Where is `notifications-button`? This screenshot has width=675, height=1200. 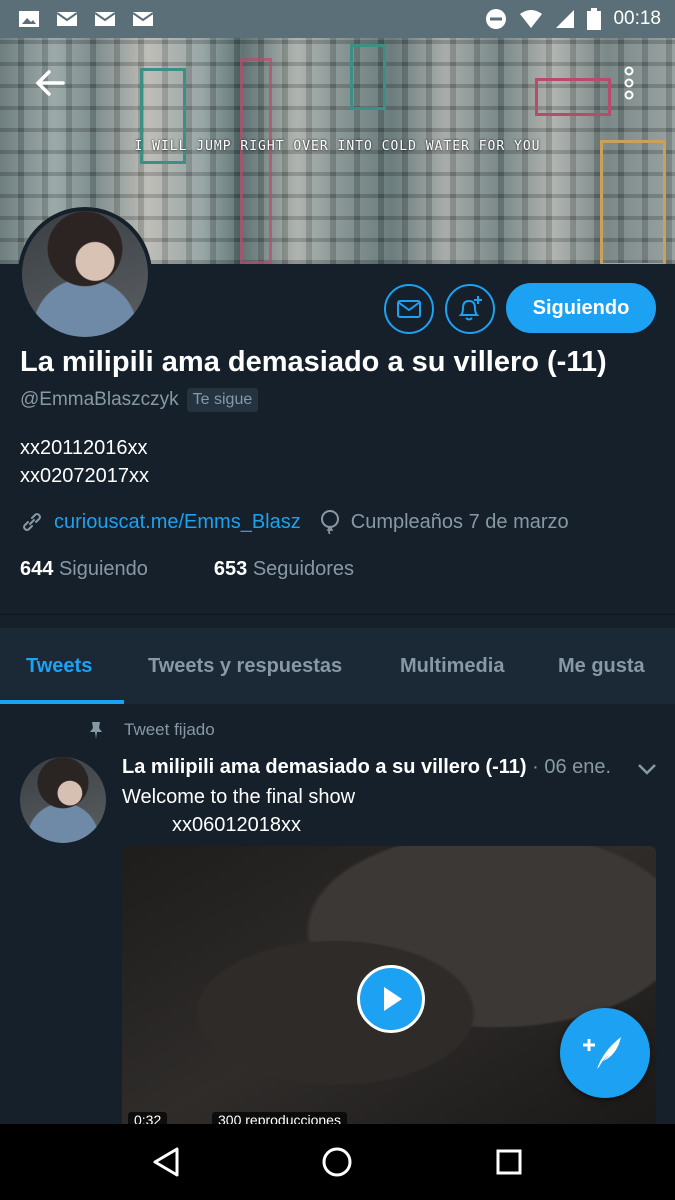
notifications-button is located at coordinates (470, 309).